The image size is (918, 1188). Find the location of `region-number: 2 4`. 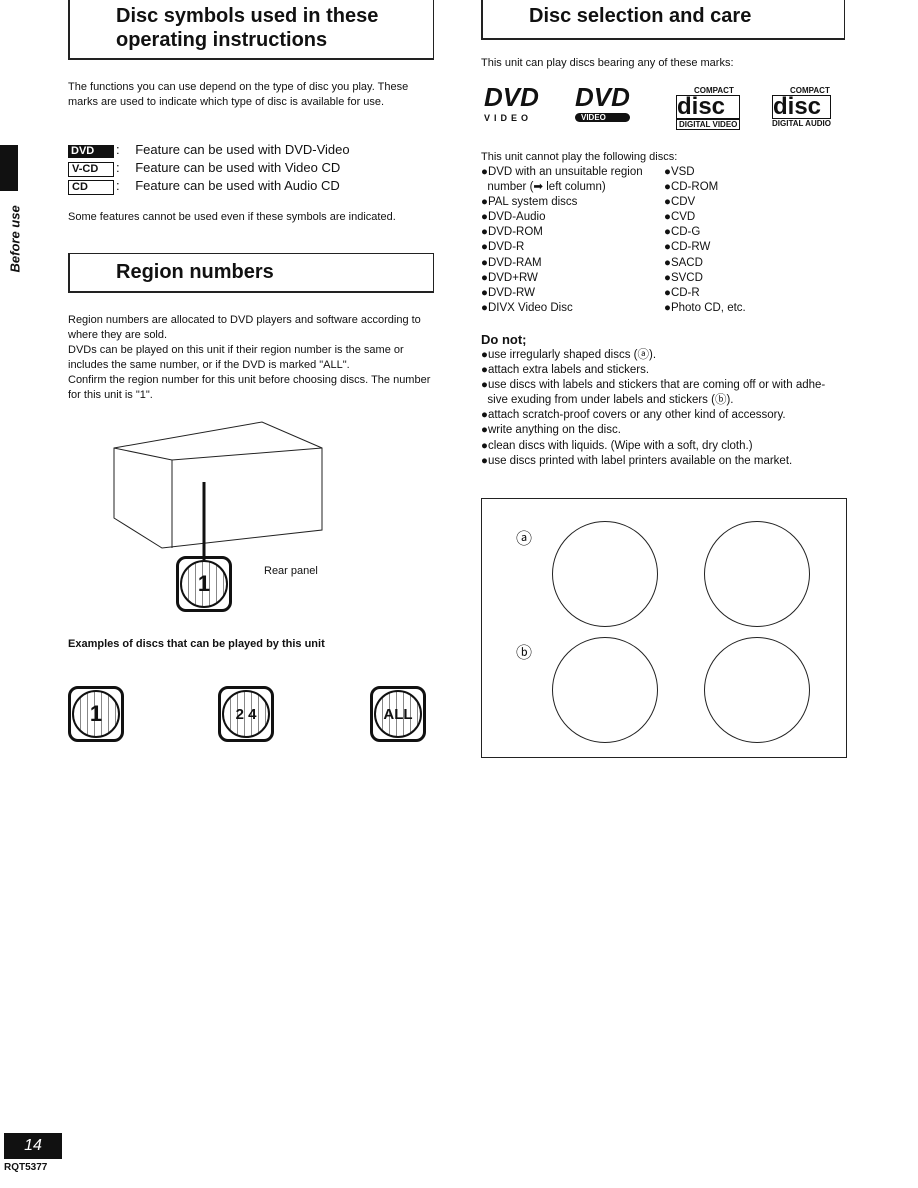

region-number: 2 4 is located at coordinates (246, 714).